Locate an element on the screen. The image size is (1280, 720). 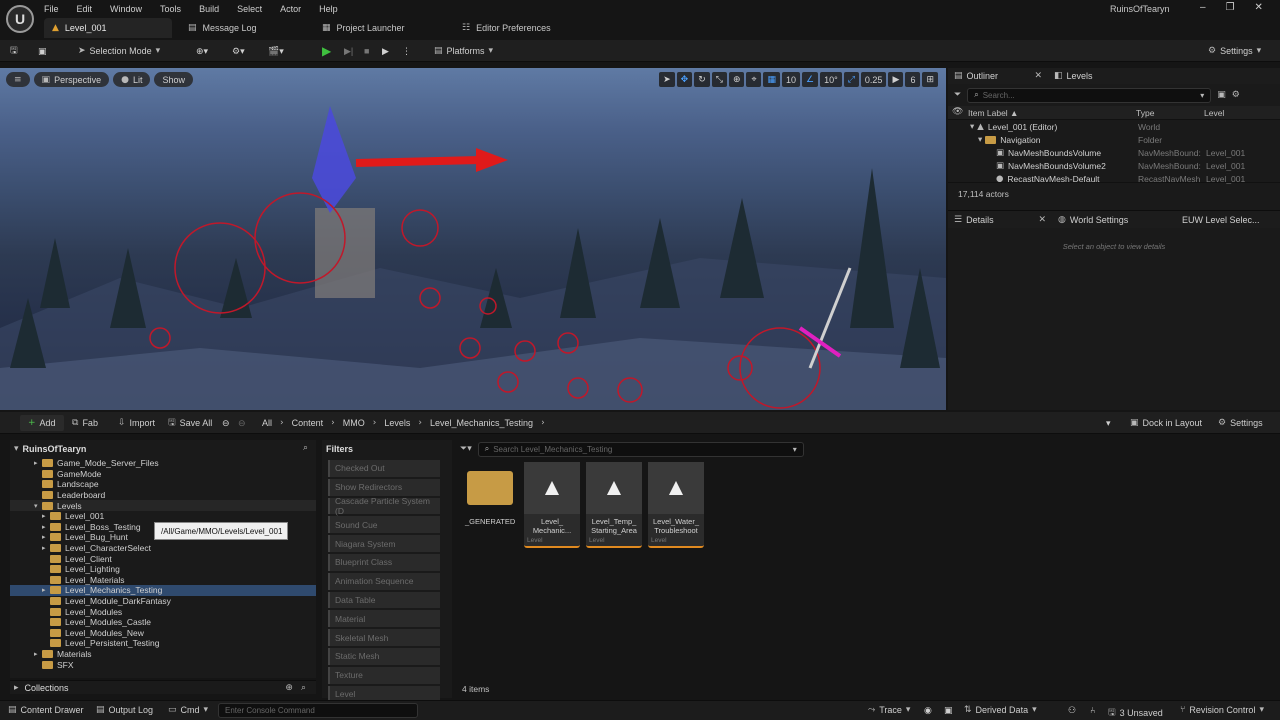
col-type: Type is located at coordinates (1145, 113).